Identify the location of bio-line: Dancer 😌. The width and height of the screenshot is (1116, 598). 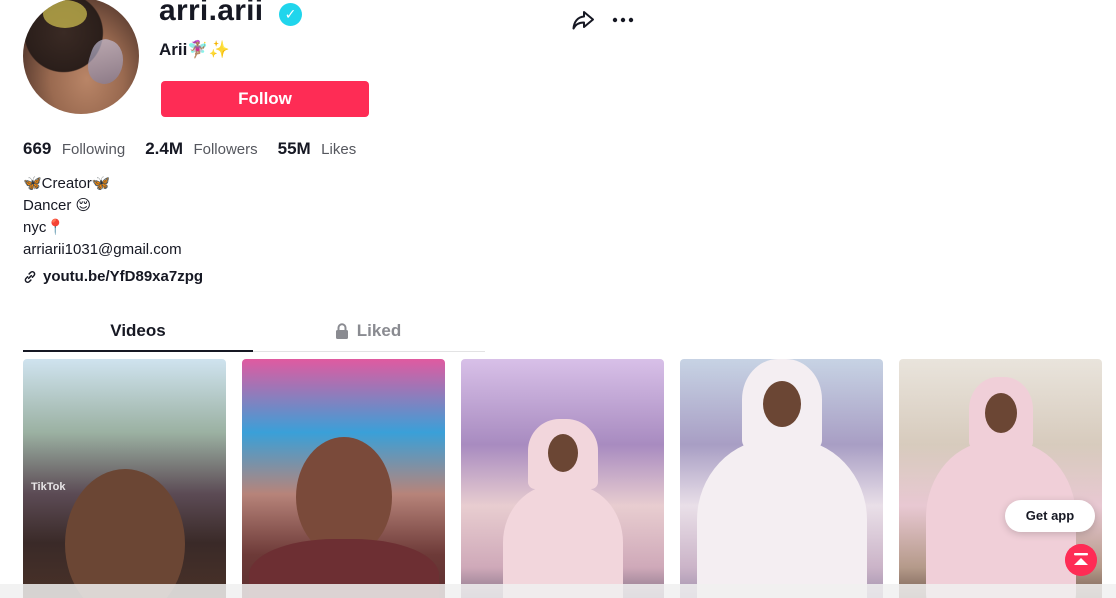
(57, 205).